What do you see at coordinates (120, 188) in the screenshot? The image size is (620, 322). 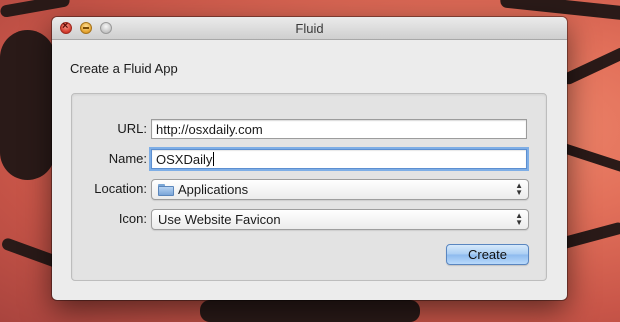 I see `location-label: Location:` at bounding box center [120, 188].